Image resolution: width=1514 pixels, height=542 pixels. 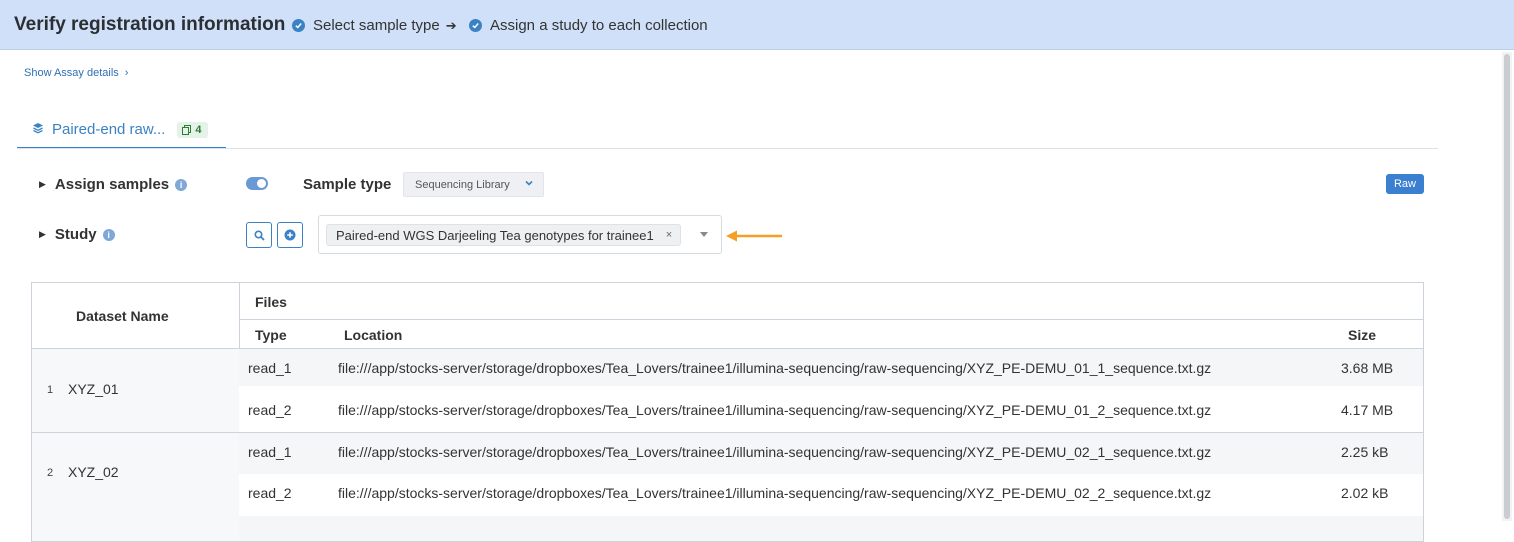 I want to click on file-count: 4, so click(x=198, y=129).